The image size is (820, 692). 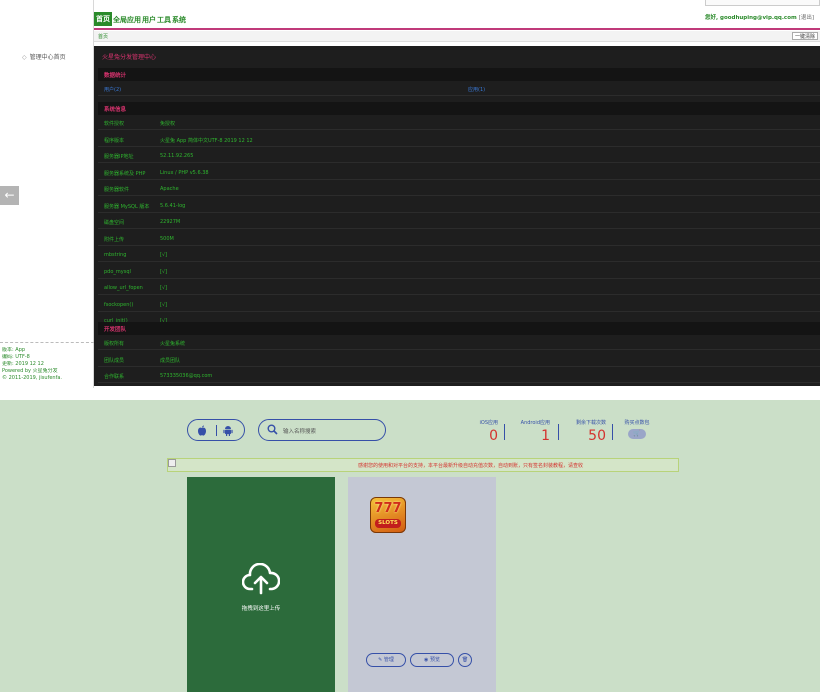 I want to click on android-icon, so click(x=228, y=432).